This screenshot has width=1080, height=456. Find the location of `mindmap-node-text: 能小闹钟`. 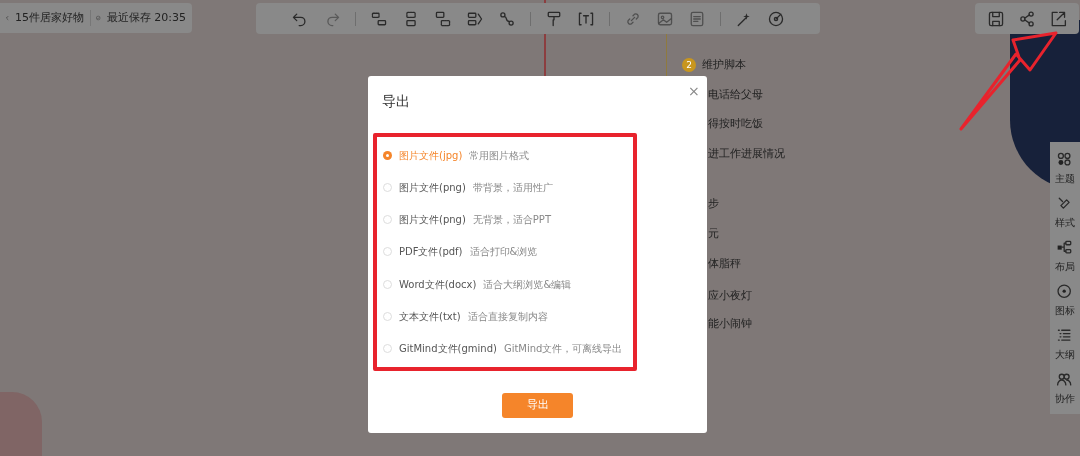

mindmap-node-text: 能小闹钟 is located at coordinates (730, 324).